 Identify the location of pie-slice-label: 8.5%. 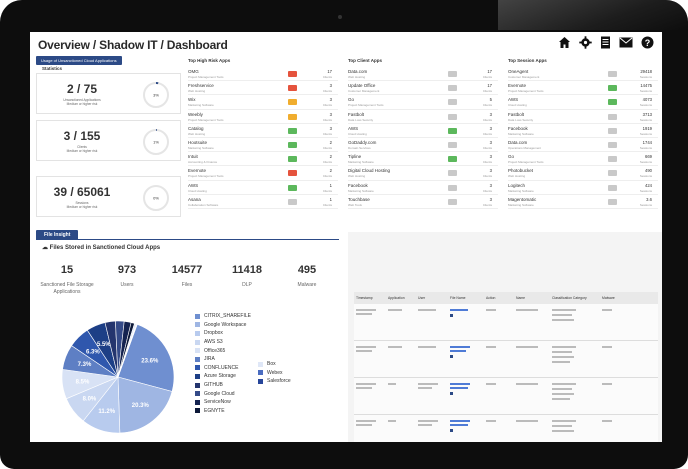
(83, 383).